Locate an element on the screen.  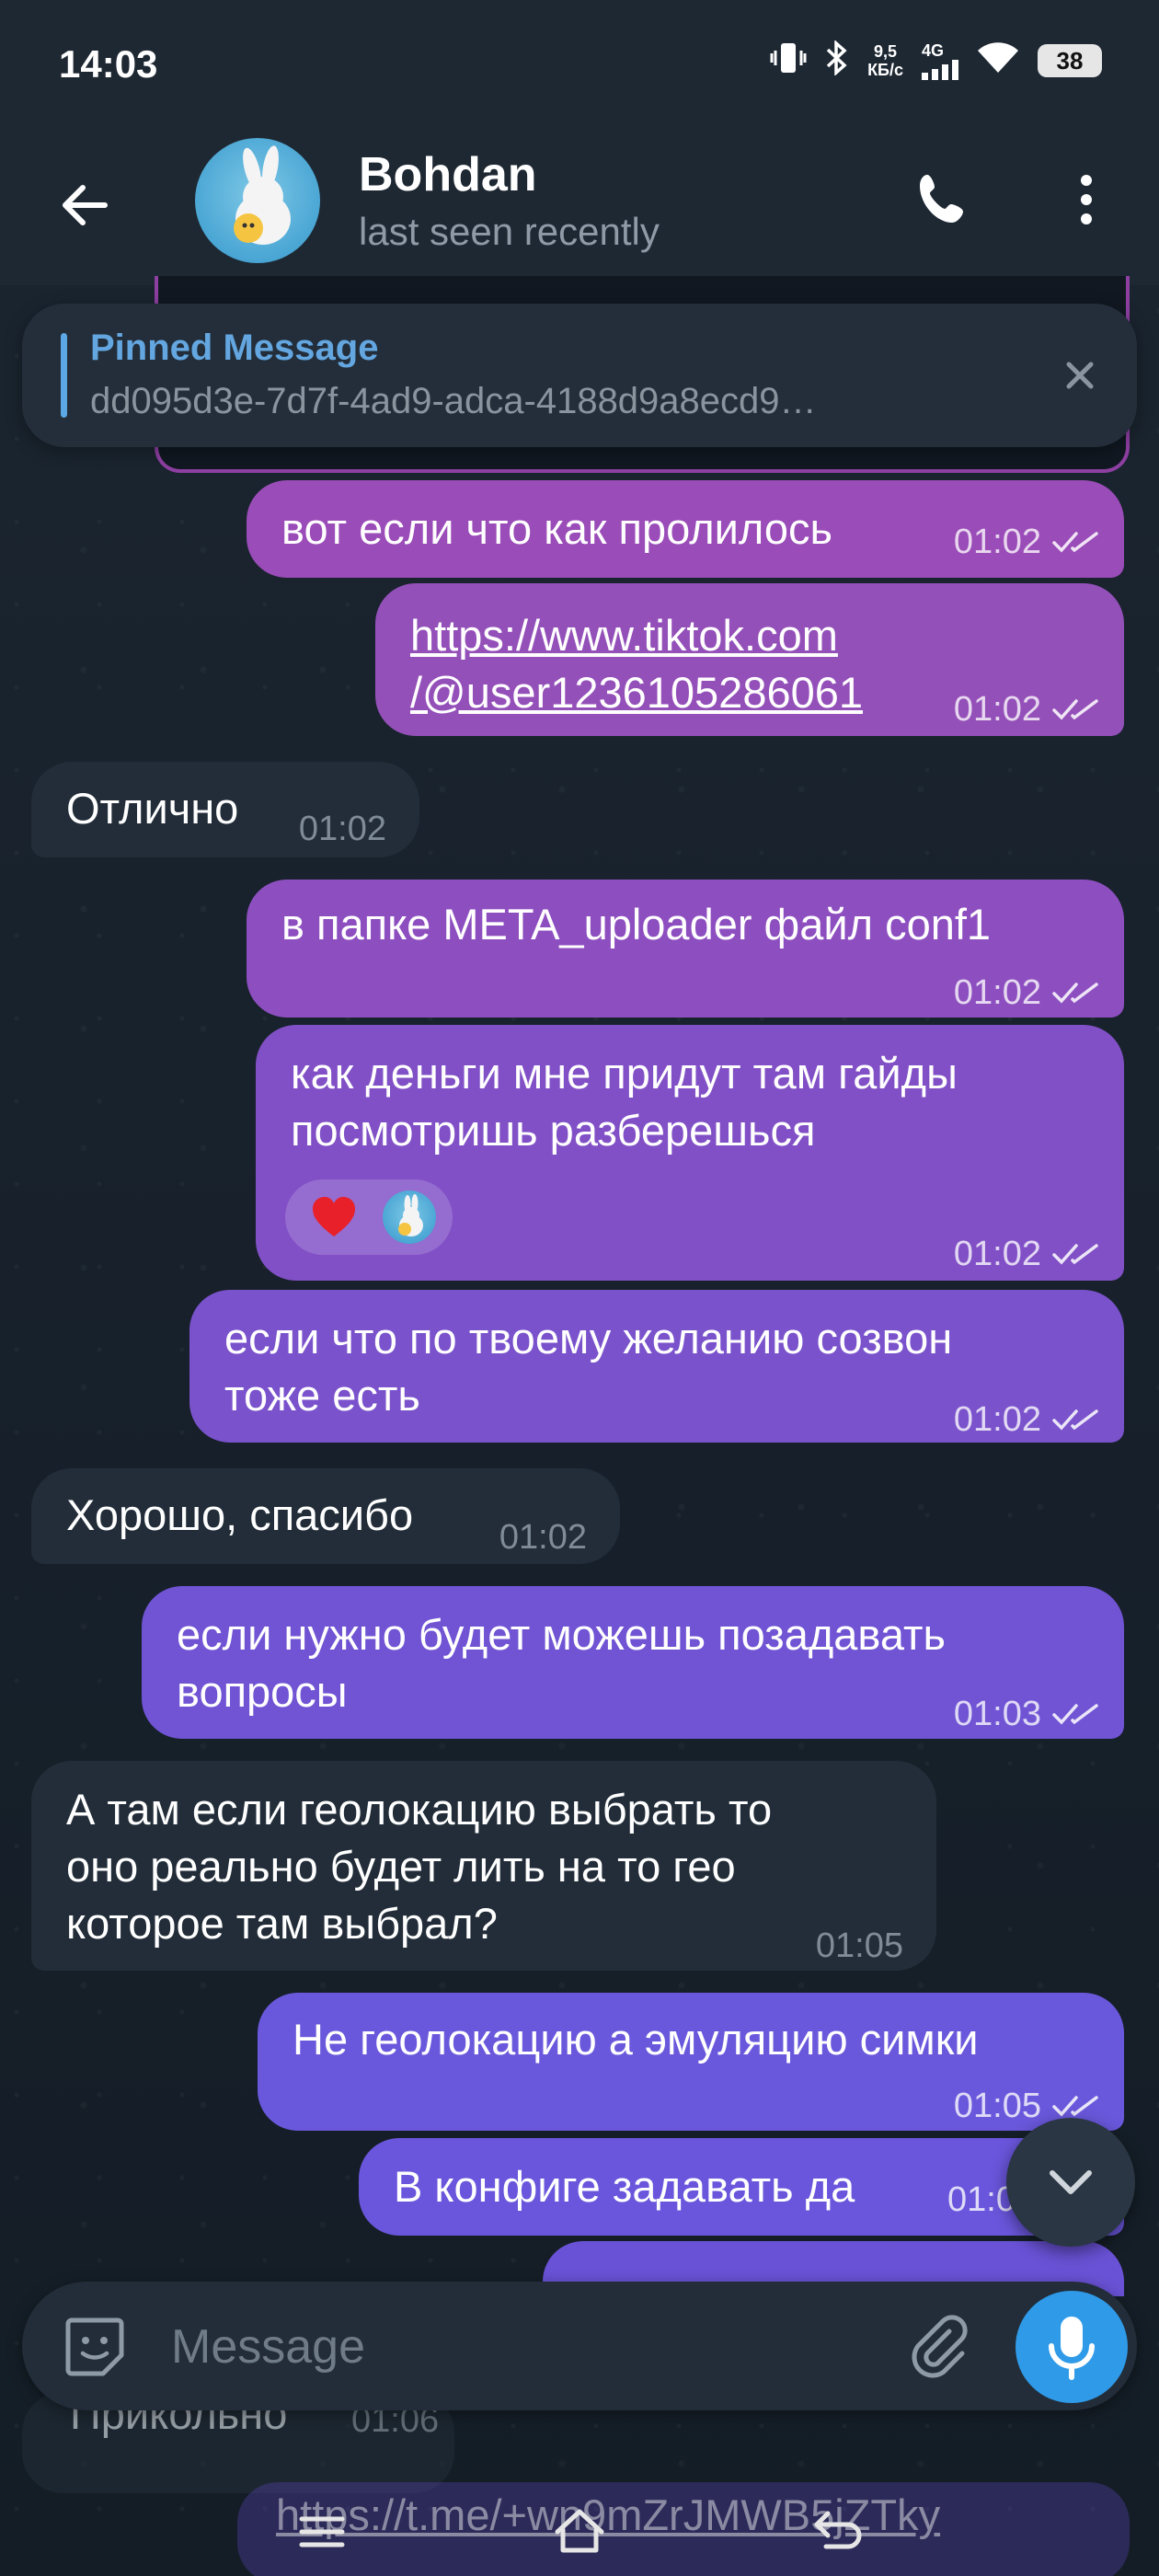
message-outgoing: Не геолокацию а эмуляцию симки 01:05 is located at coordinates (691, 2062).